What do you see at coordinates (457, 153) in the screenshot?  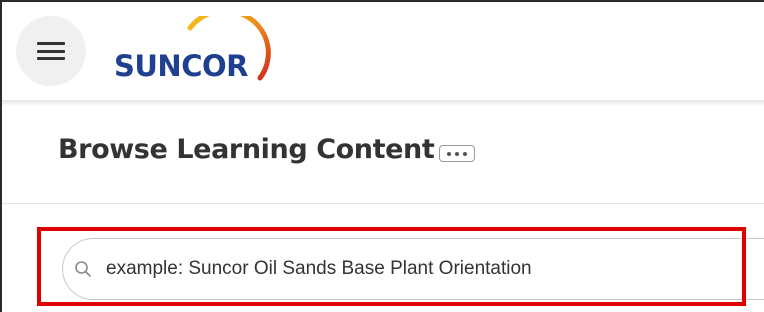 I see `related-actions-button` at bounding box center [457, 153].